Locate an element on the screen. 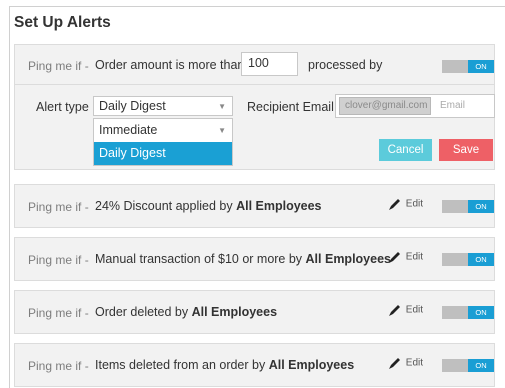 The width and height of the screenshot is (505, 388). row-divider is located at coordinates (254, 84).